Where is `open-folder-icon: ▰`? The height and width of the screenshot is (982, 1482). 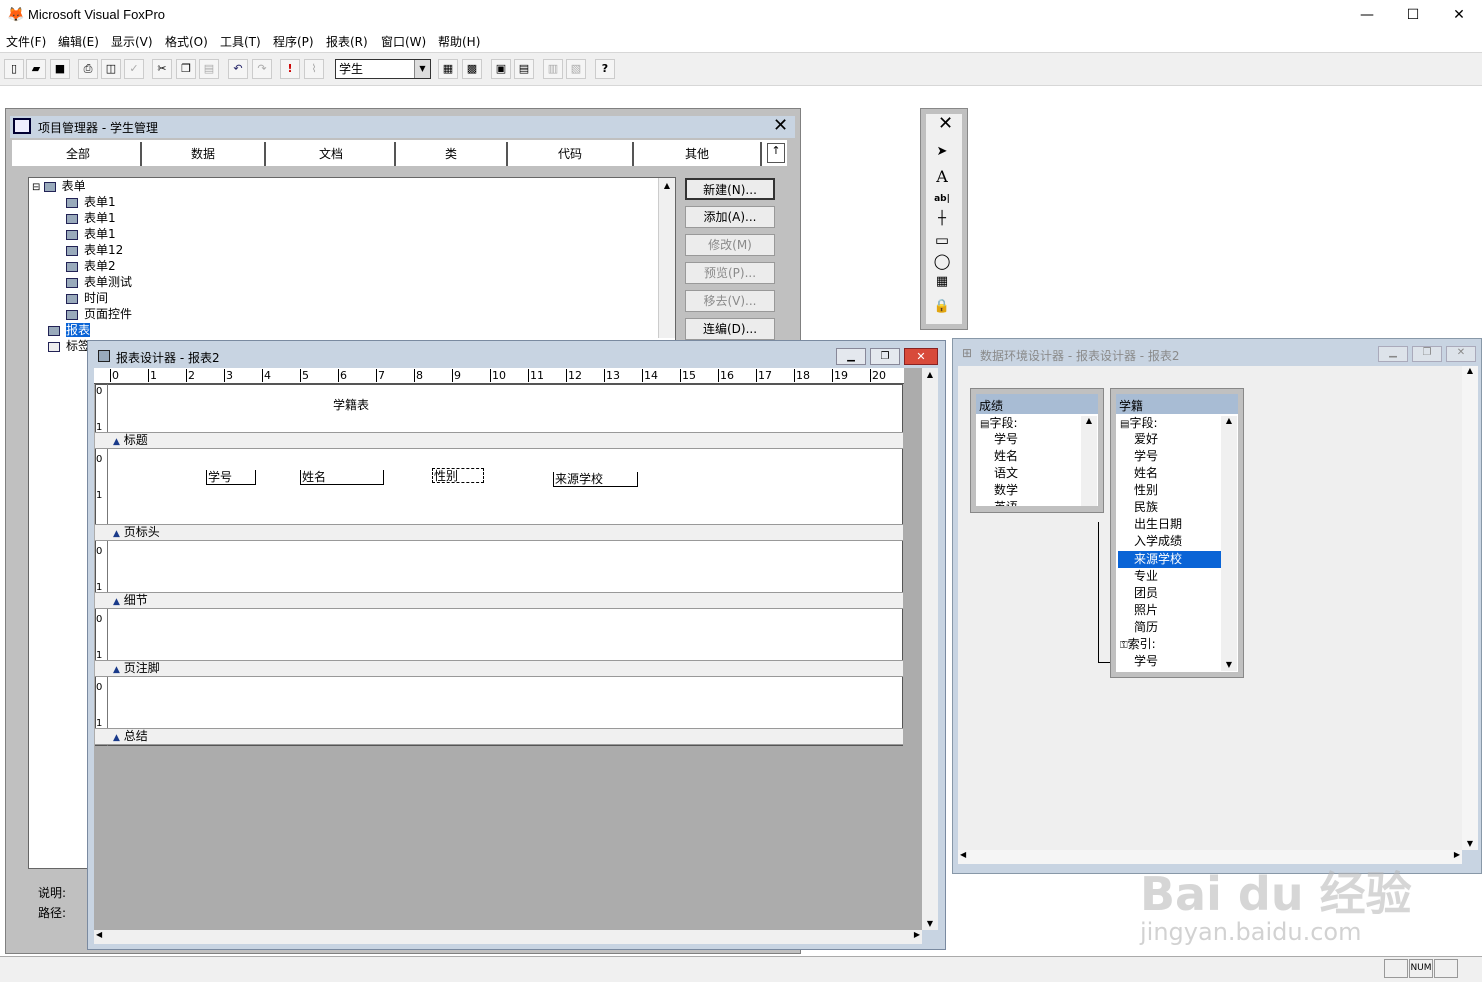 open-folder-icon: ▰ is located at coordinates (36, 69).